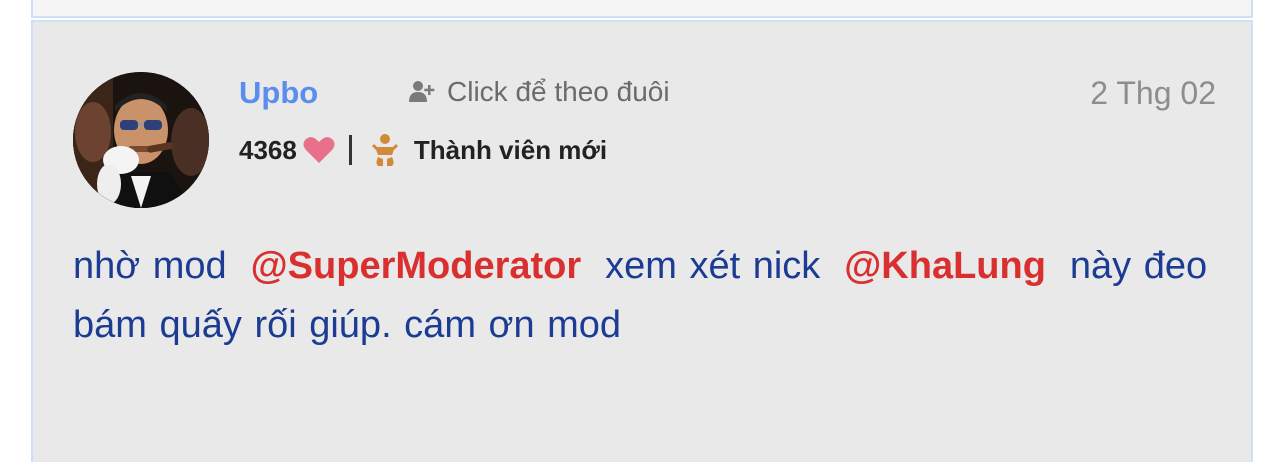 Image resolution: width=1284 pixels, height=462 pixels. I want to click on mention-link: @SuperModerator, so click(415, 266).